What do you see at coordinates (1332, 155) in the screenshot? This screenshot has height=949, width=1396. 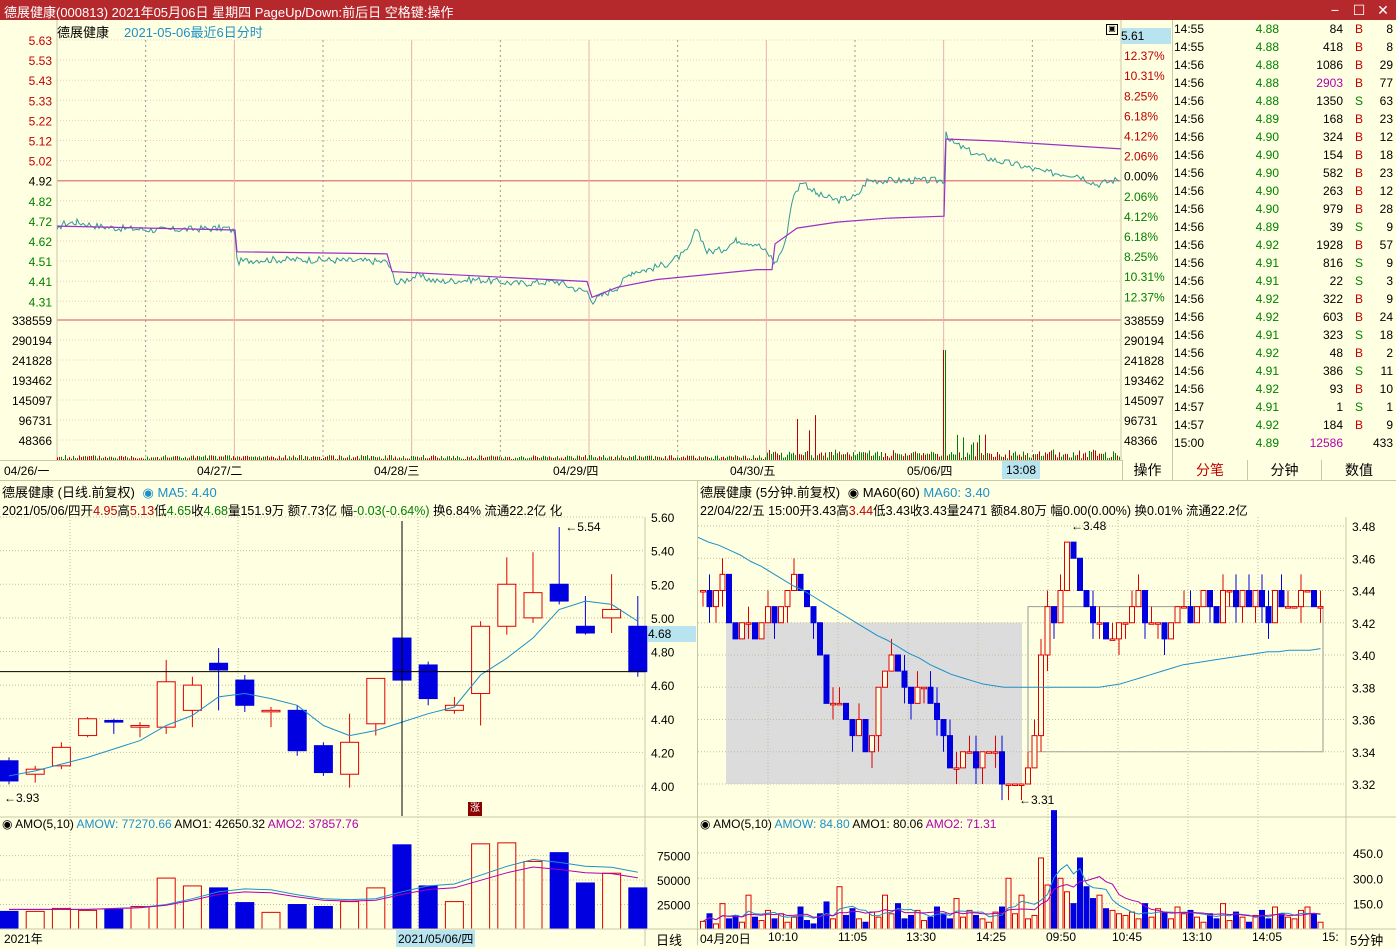 I see `trade-volume: 154` at bounding box center [1332, 155].